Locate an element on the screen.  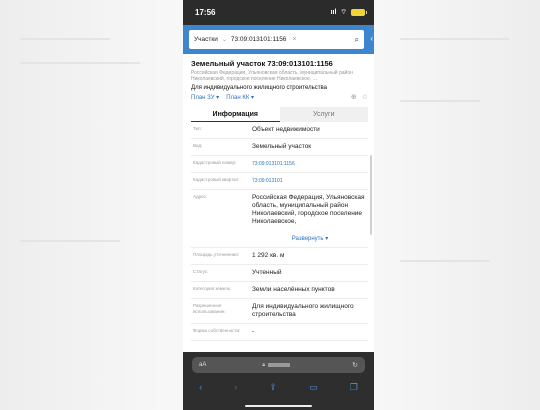
row-label: Категория земель: is located at coordinates (212, 288).